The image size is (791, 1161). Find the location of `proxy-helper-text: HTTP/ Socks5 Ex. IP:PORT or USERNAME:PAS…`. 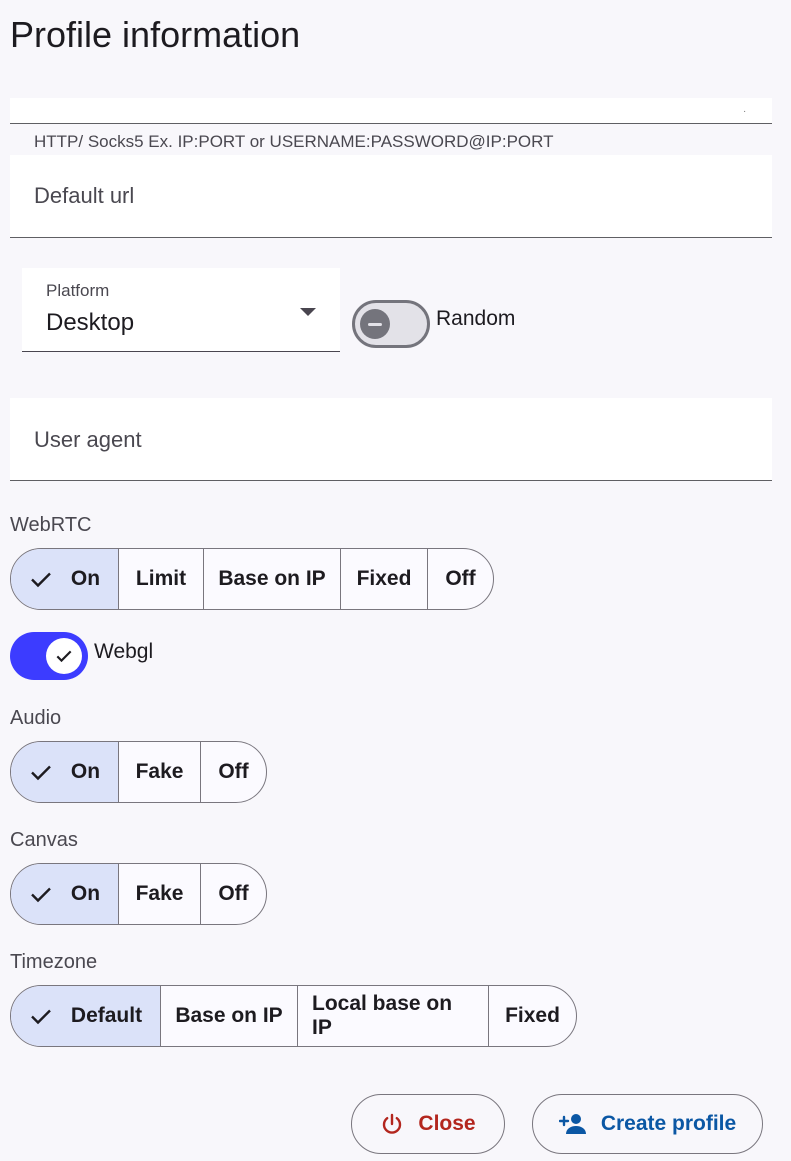

proxy-helper-text: HTTP/ Socks5 Ex. IP:PORT or USERNAME:PAS… is located at coordinates (294, 141).